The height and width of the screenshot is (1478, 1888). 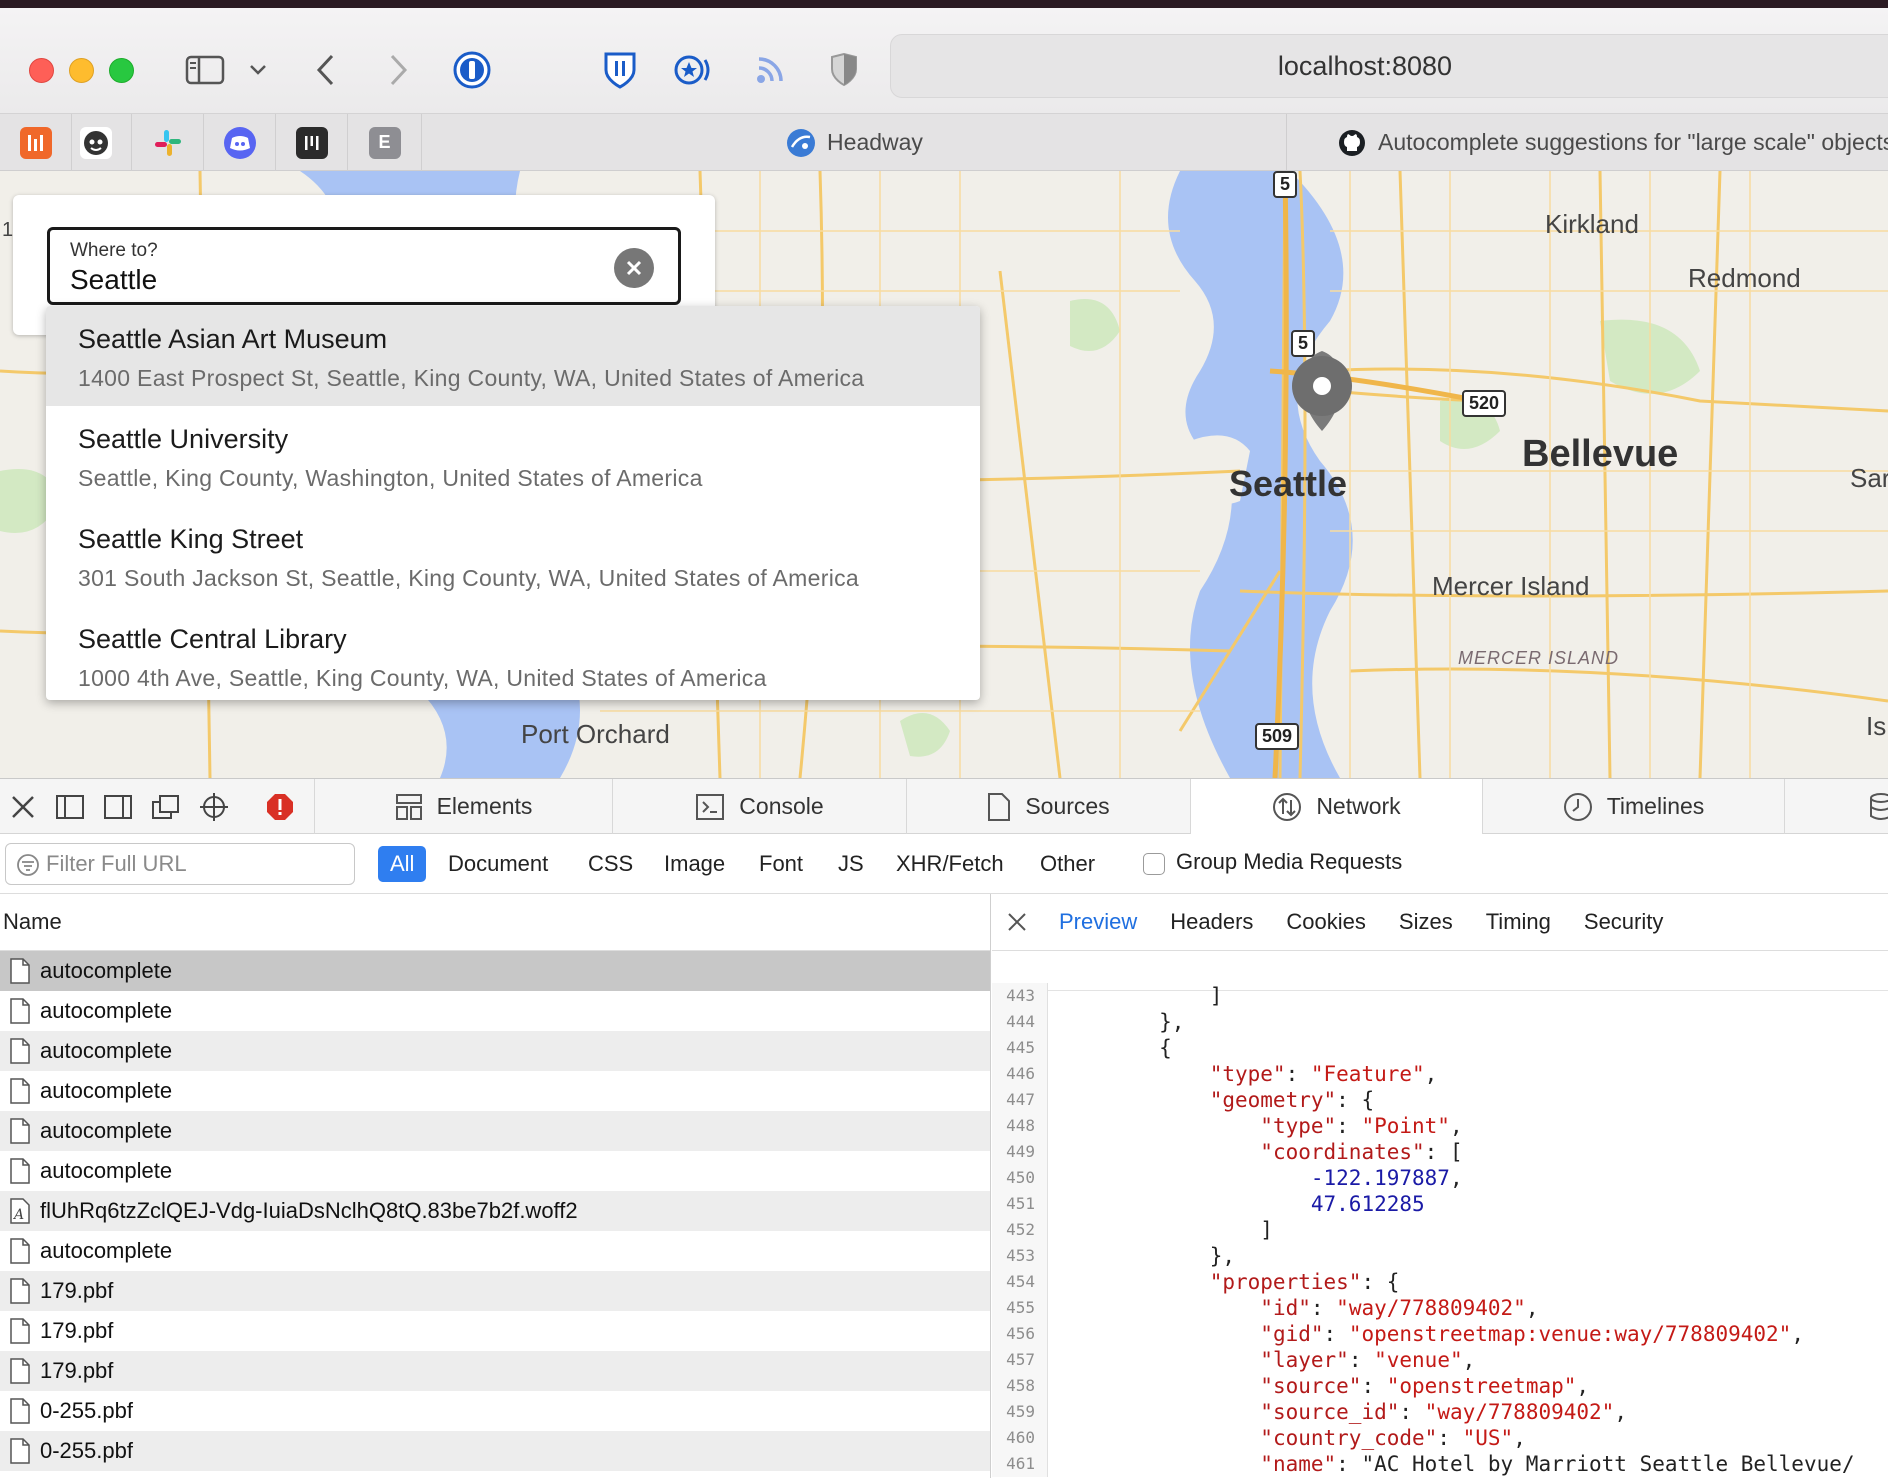 I want to click on close-devtools-icon, so click(x=23, y=807).